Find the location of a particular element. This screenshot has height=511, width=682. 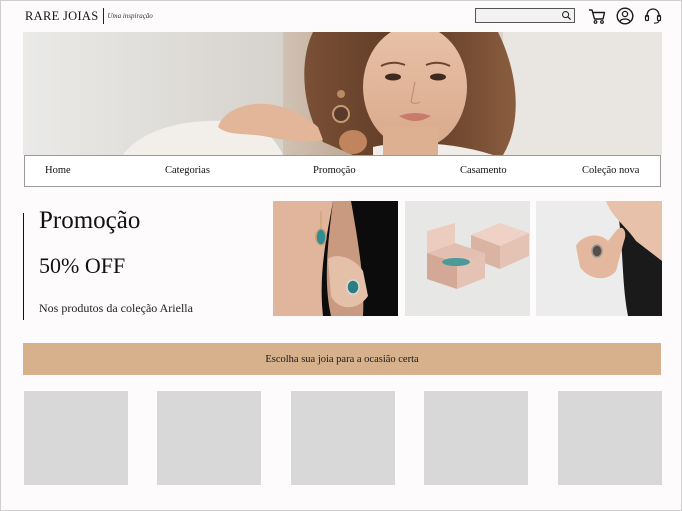

nav-item-promocao: Promoção is located at coordinates (334, 170).